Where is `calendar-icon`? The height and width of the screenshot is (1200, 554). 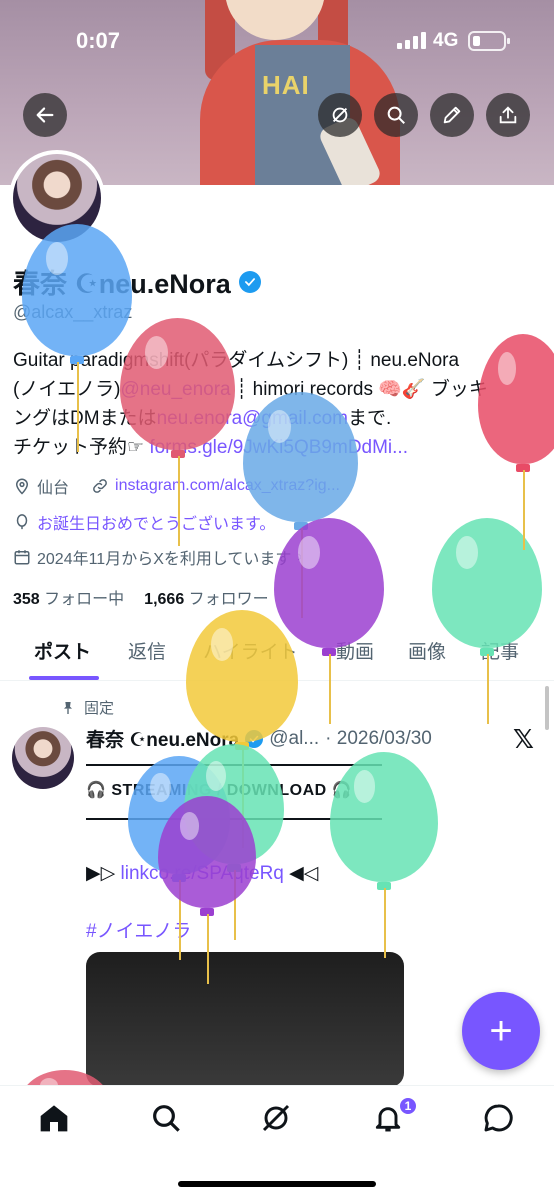
calendar-icon is located at coordinates (22, 557).